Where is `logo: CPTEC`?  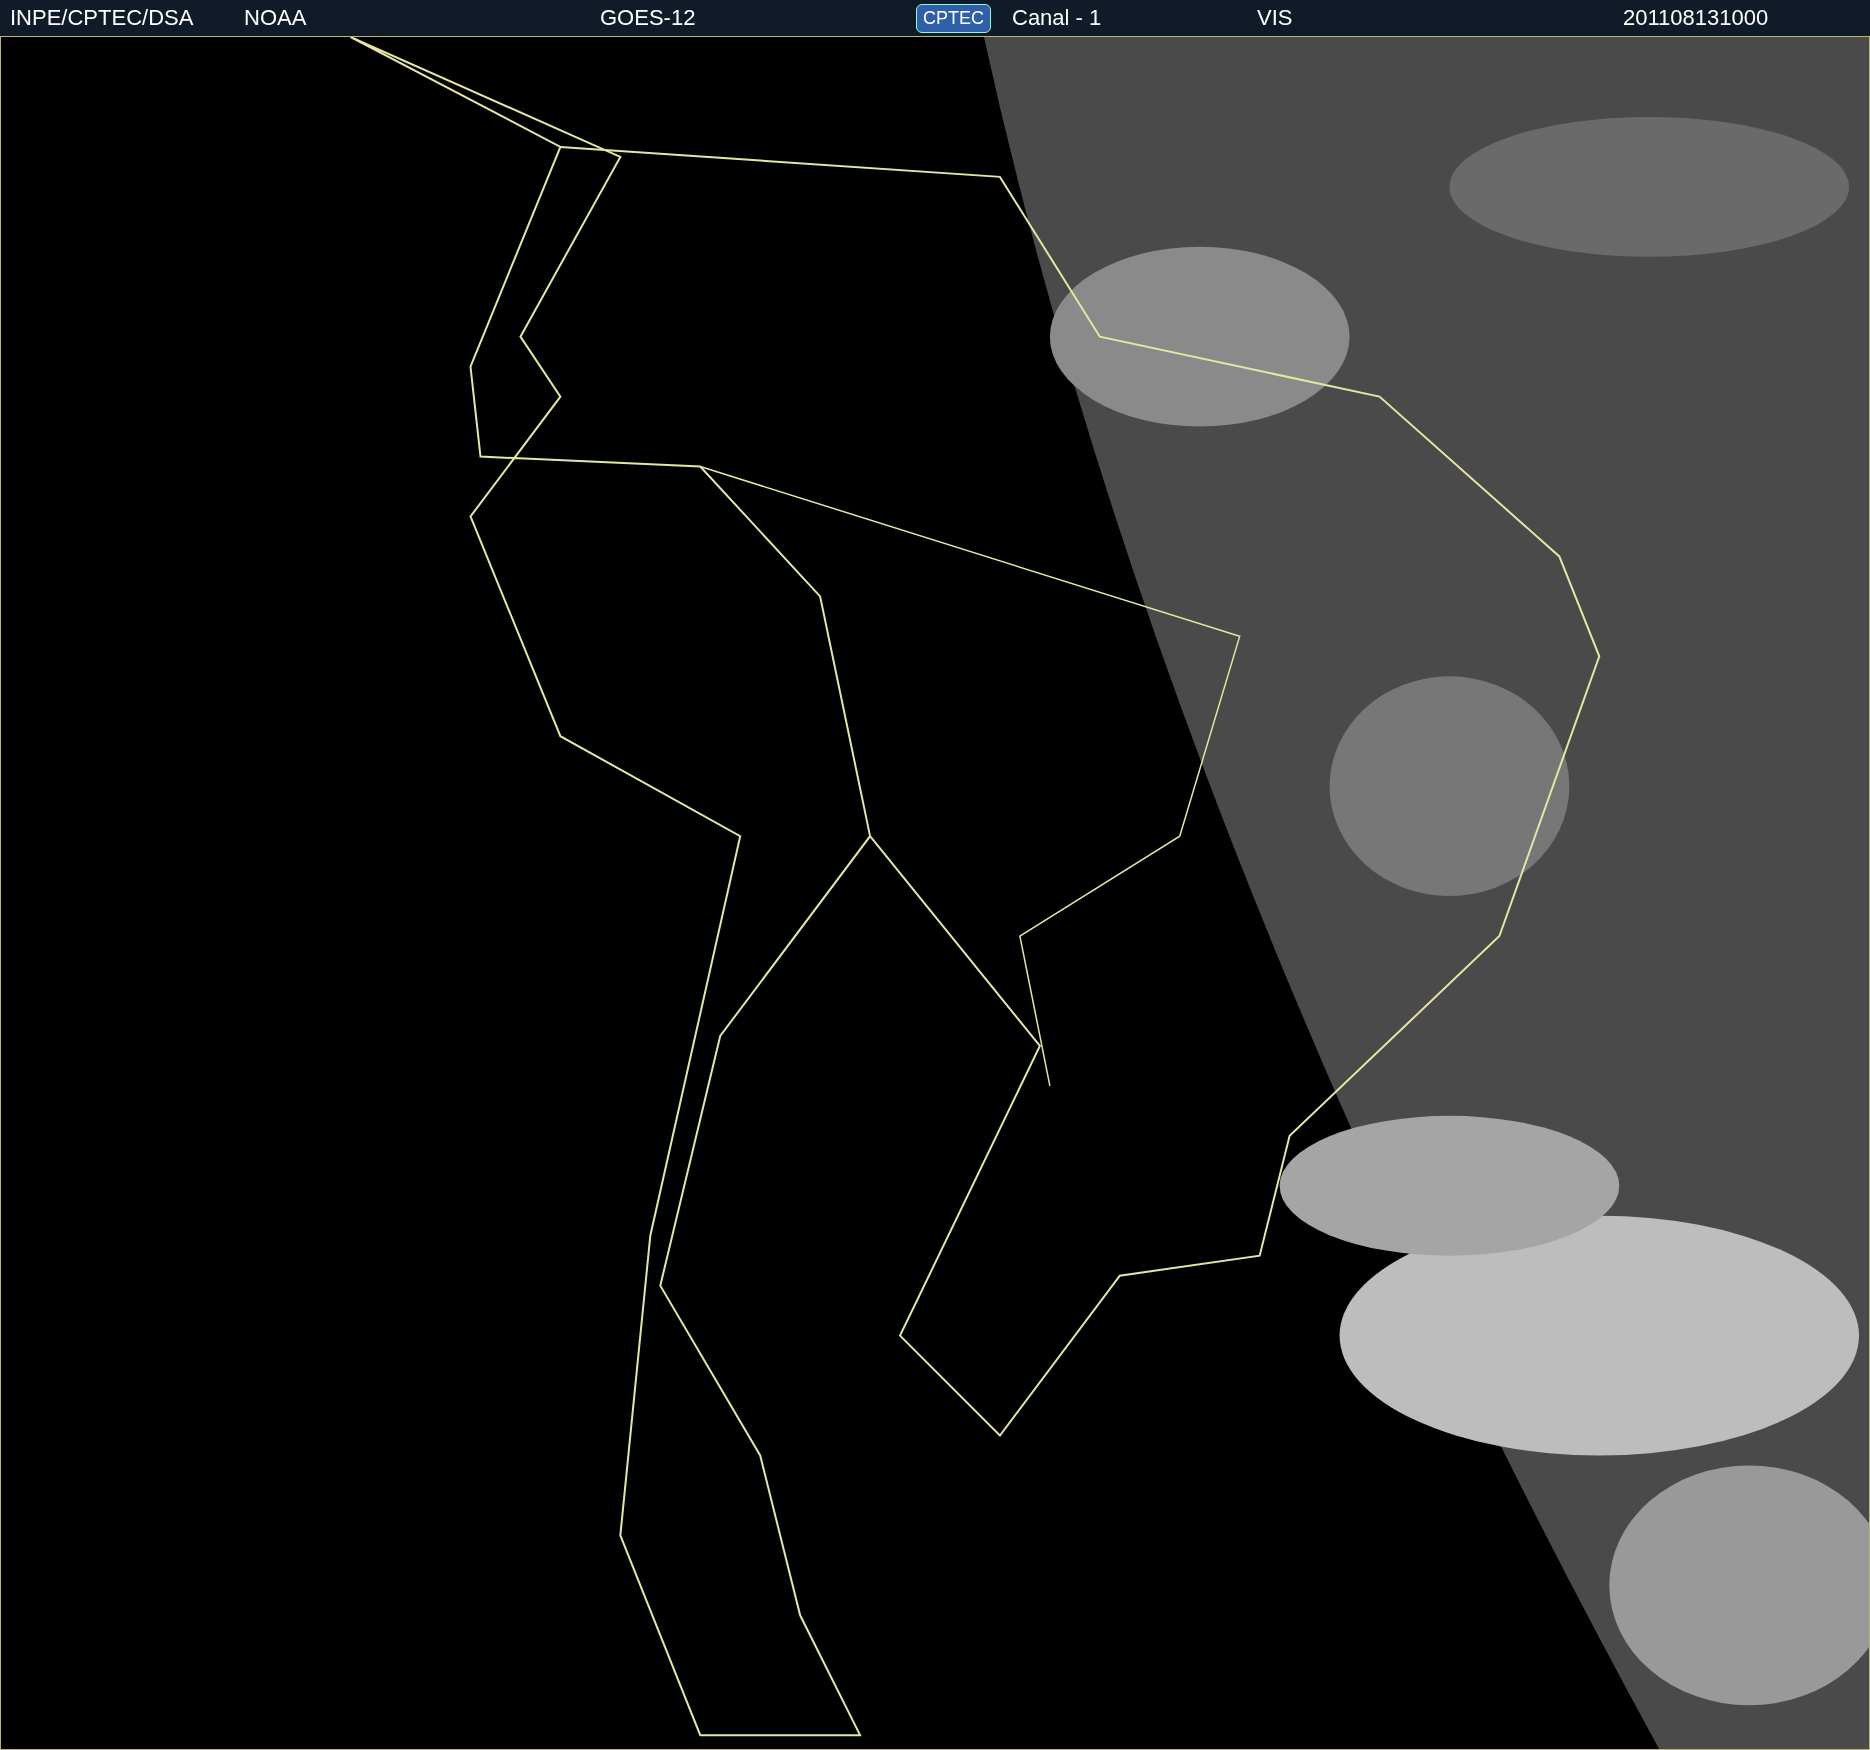 logo: CPTEC is located at coordinates (953, 18).